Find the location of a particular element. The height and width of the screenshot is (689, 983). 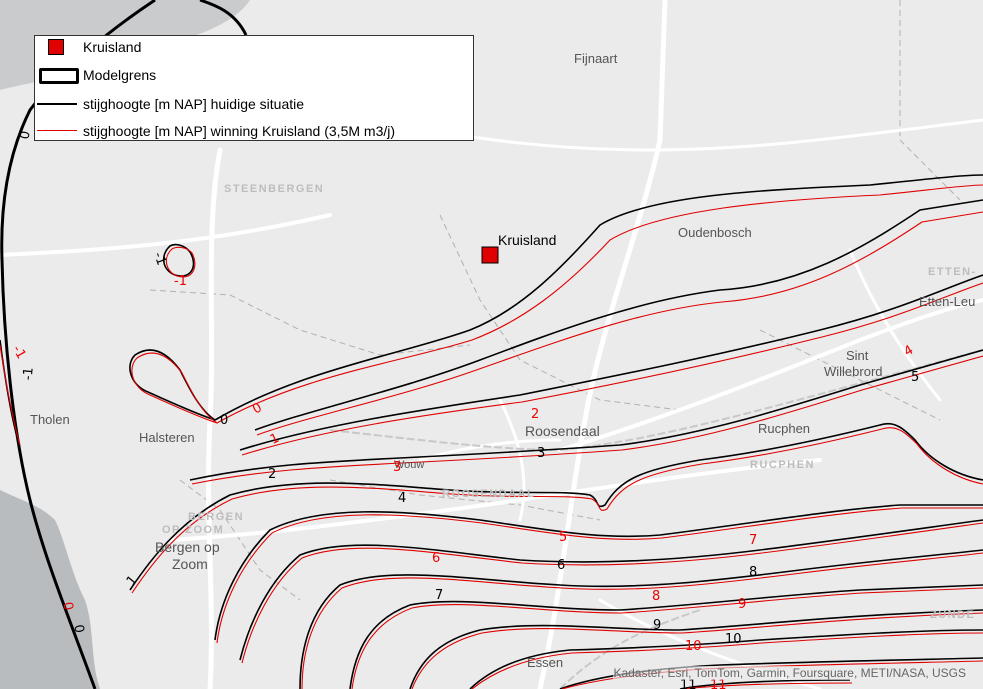

place-rucphen: Rucphen is located at coordinates (784, 428).